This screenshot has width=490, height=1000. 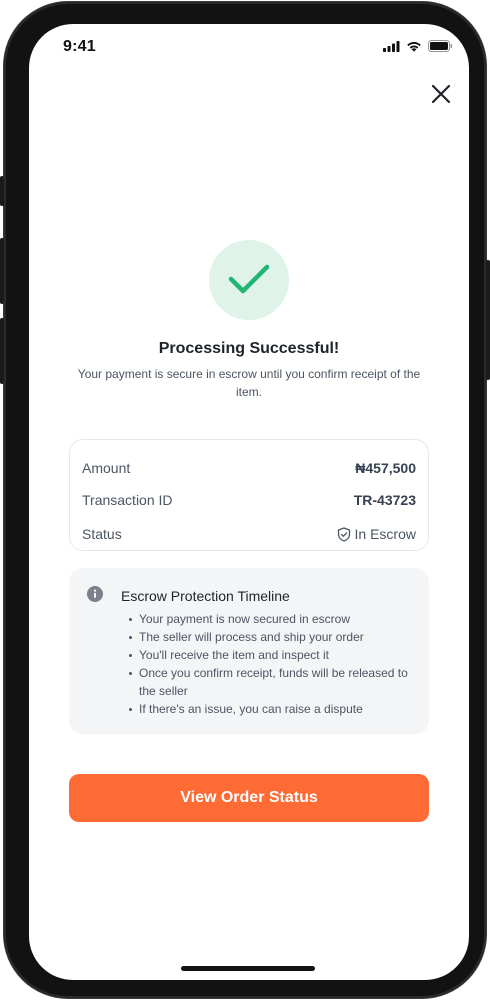 What do you see at coordinates (249, 534) in the screenshot?
I see `status-row: Status In Escrow` at bounding box center [249, 534].